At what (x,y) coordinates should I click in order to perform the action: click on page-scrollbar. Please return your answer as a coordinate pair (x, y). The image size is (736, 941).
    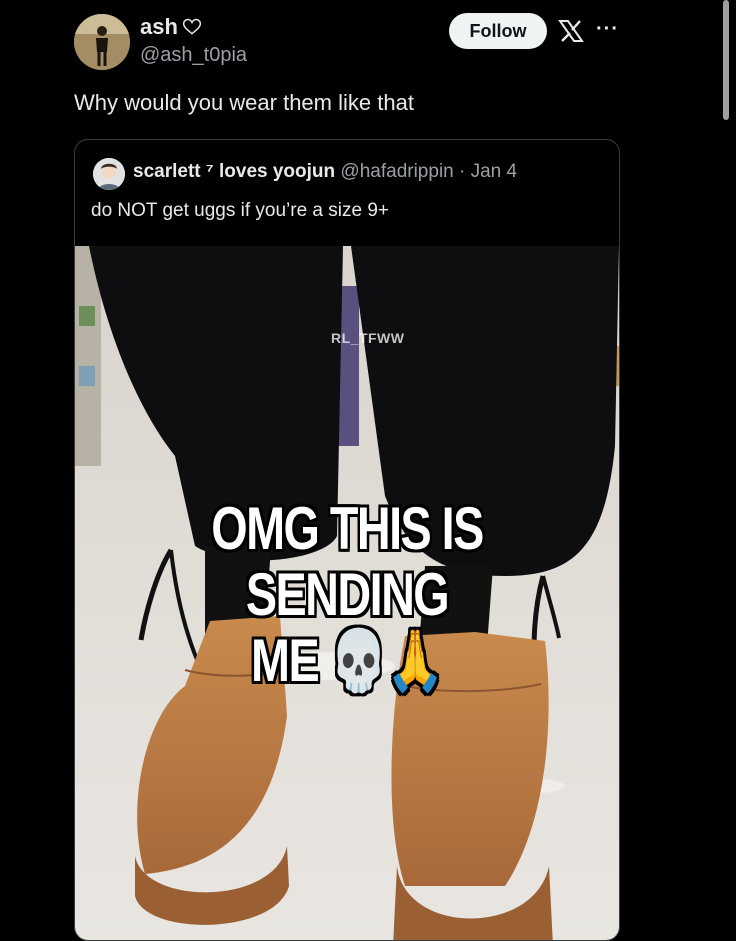
    Looking at the image, I should click on (726, 60).